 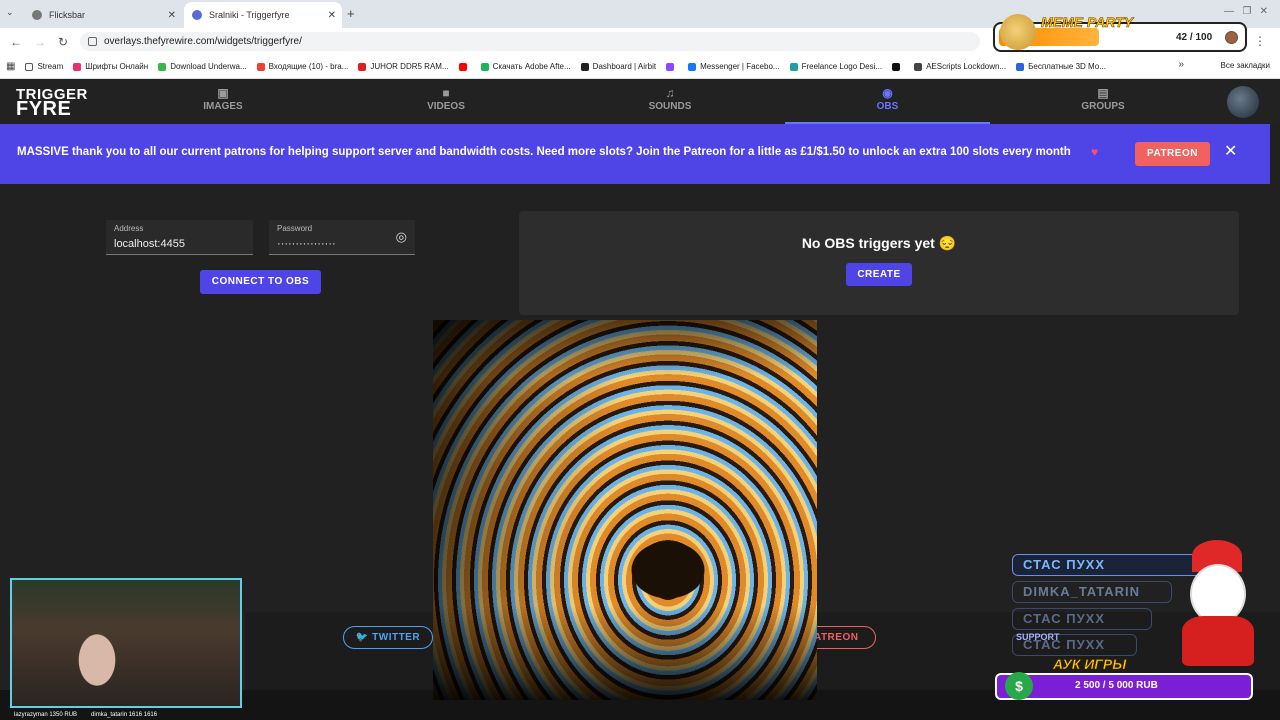 I want to click on user-avatar, so click(x=1243, y=102).